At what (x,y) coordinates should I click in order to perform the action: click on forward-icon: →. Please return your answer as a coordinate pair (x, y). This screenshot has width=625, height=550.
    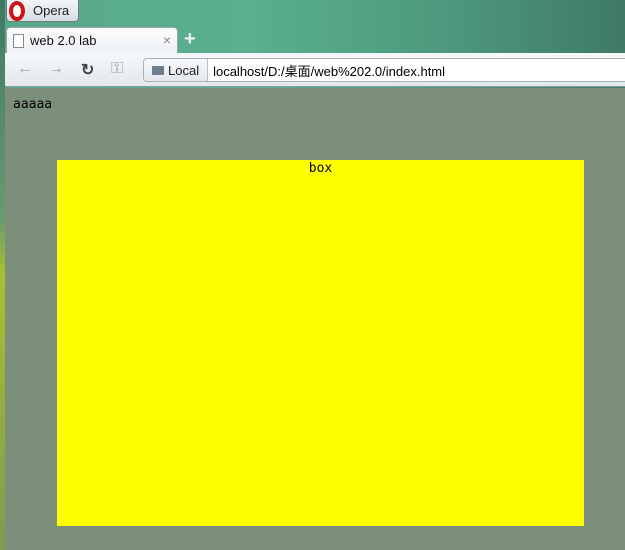
    Looking at the image, I should click on (56, 69).